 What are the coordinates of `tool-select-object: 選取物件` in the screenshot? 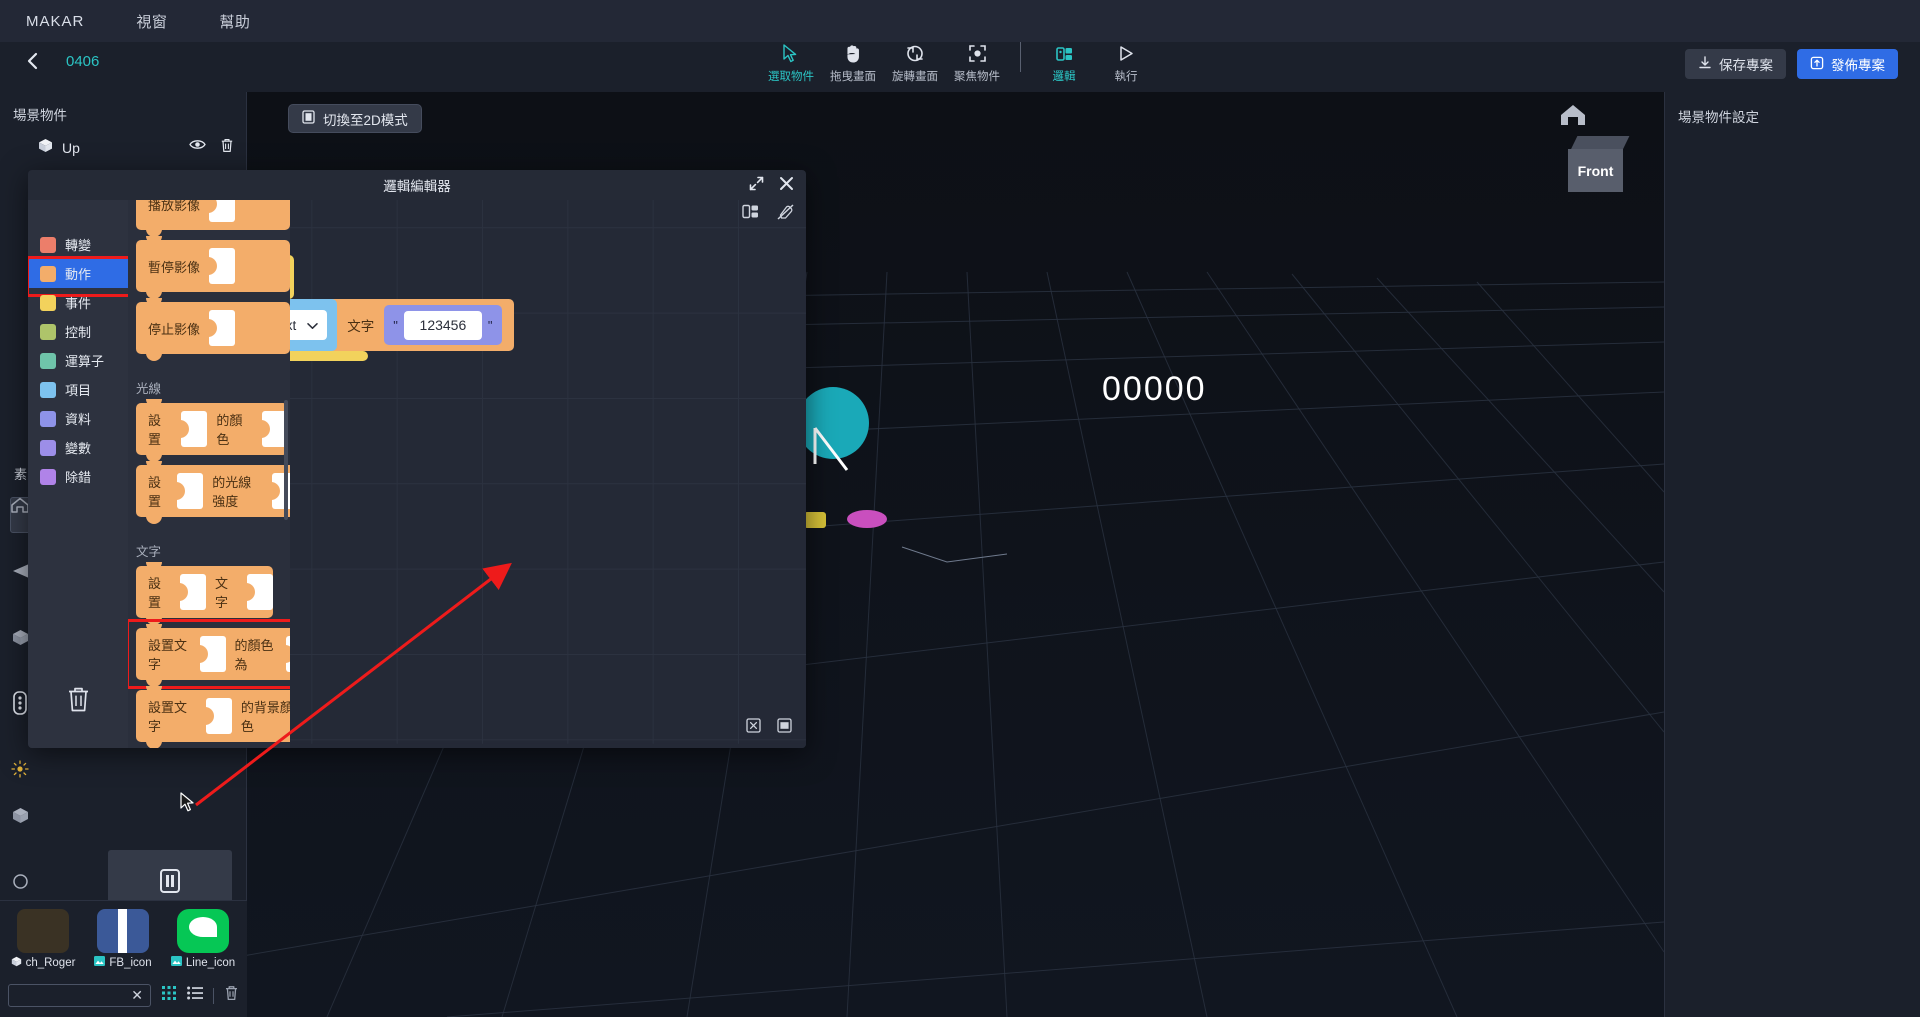 It's located at (791, 60).